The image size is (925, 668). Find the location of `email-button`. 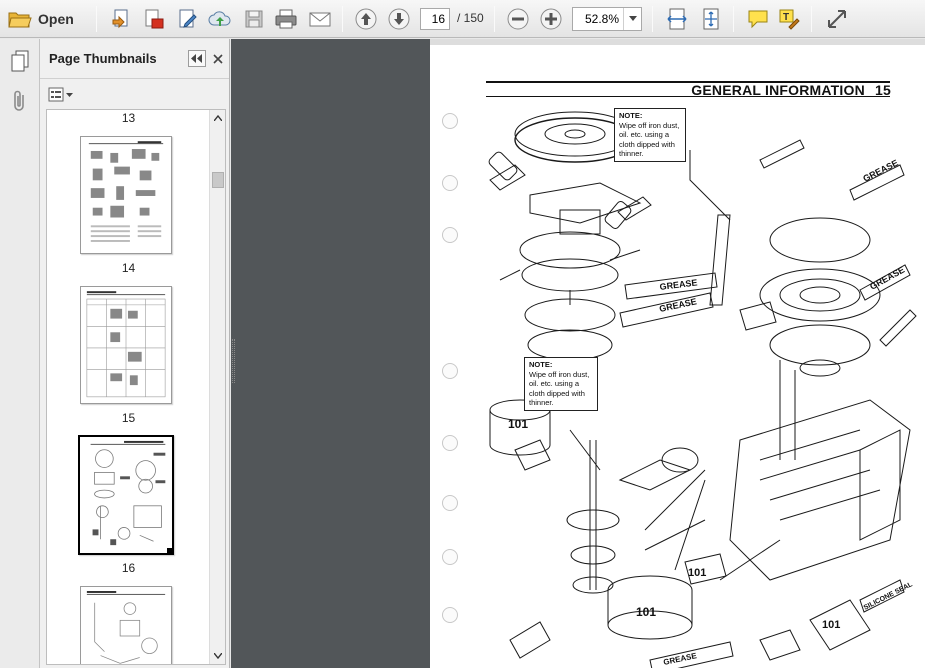

email-button is located at coordinates (320, 19).